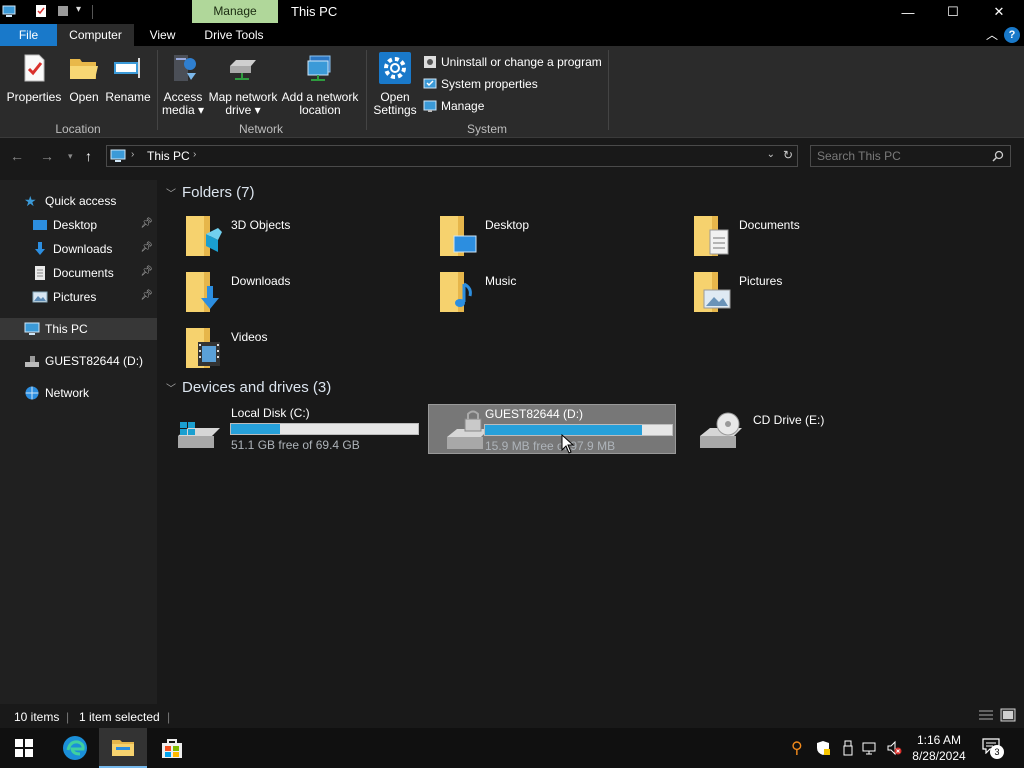 The height and width of the screenshot is (768, 1024). What do you see at coordinates (771, 154) in the screenshot?
I see `address-dropdown-icon: ⌄` at bounding box center [771, 154].